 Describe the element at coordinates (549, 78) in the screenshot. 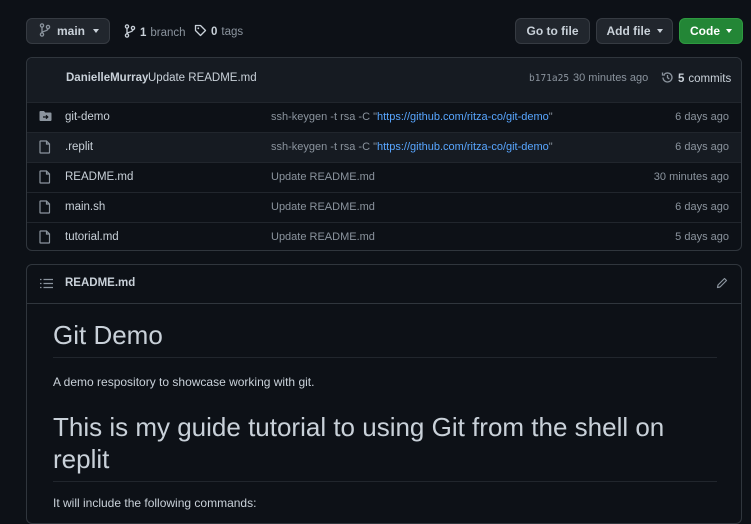

I see `commit-sha: b171a25` at that location.